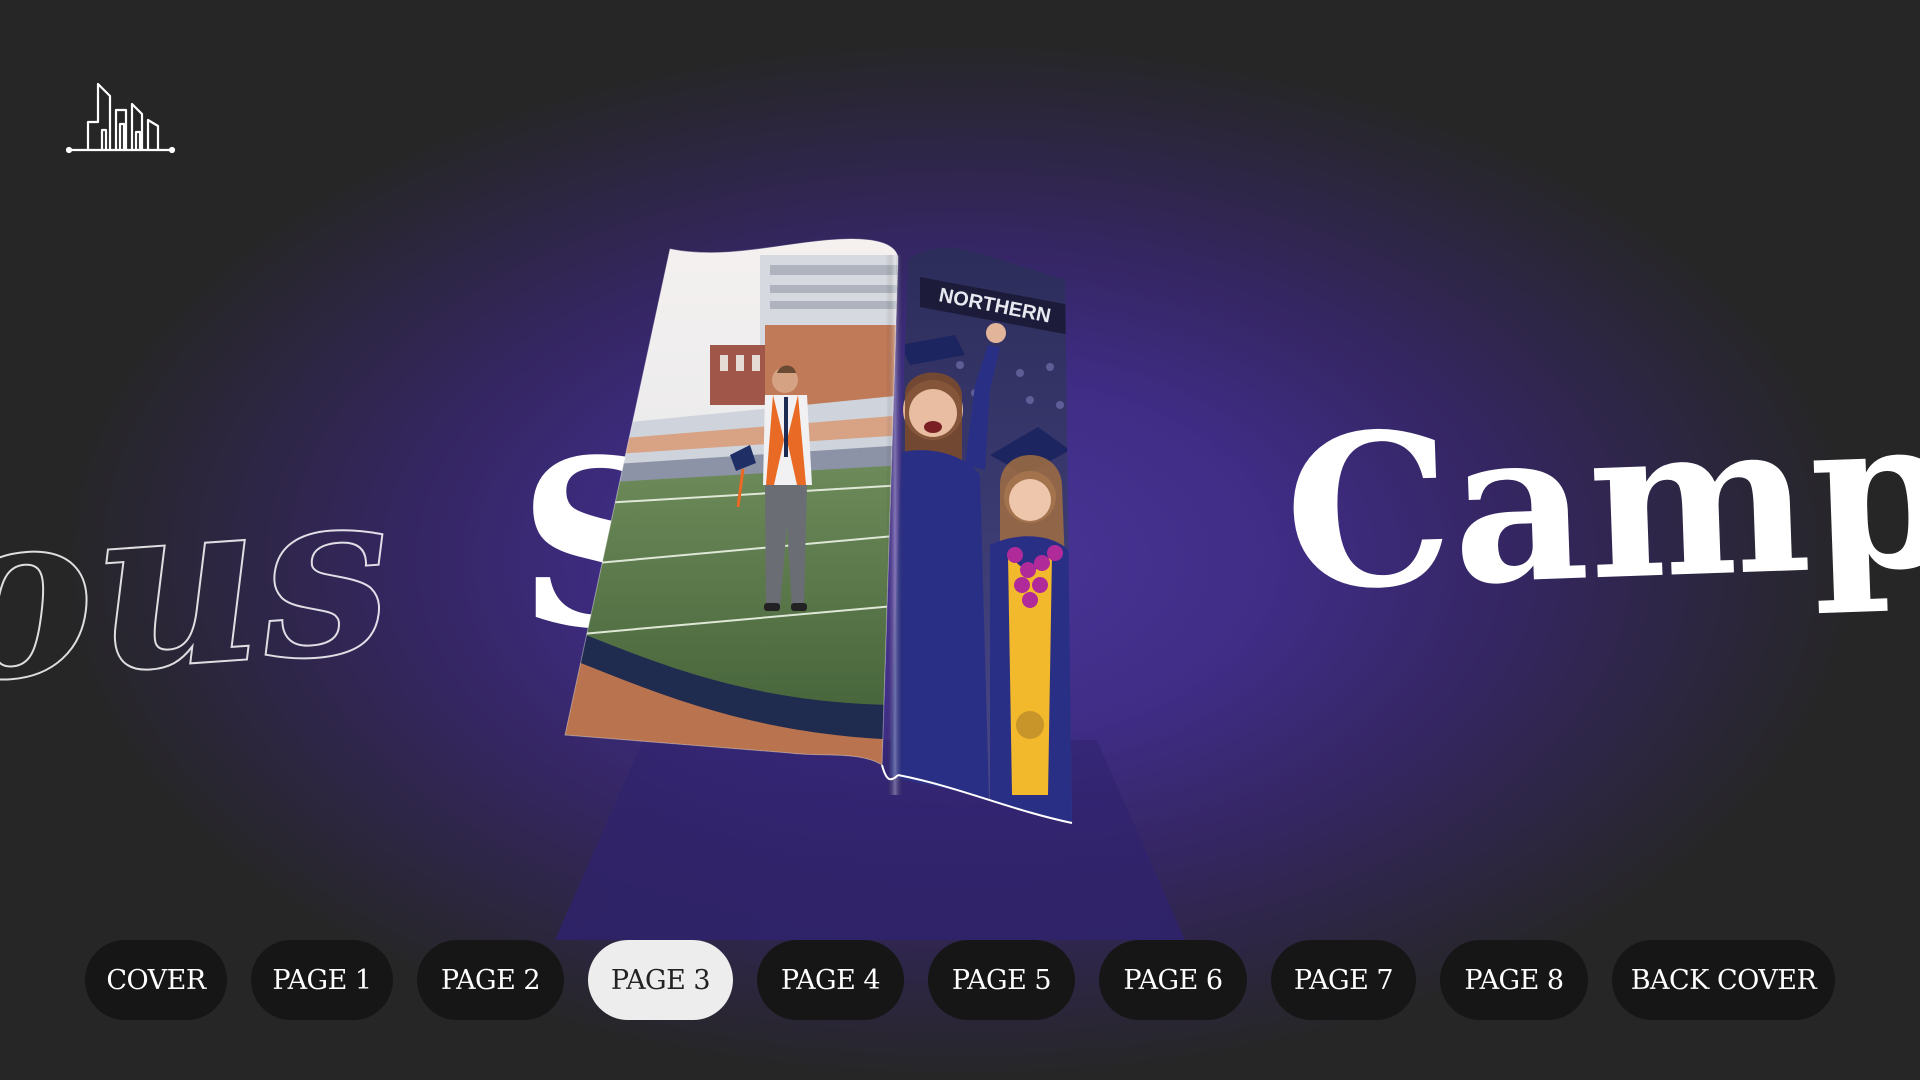  What do you see at coordinates (830, 980) in the screenshot?
I see `nav-page-4-button: PAGE 4` at bounding box center [830, 980].